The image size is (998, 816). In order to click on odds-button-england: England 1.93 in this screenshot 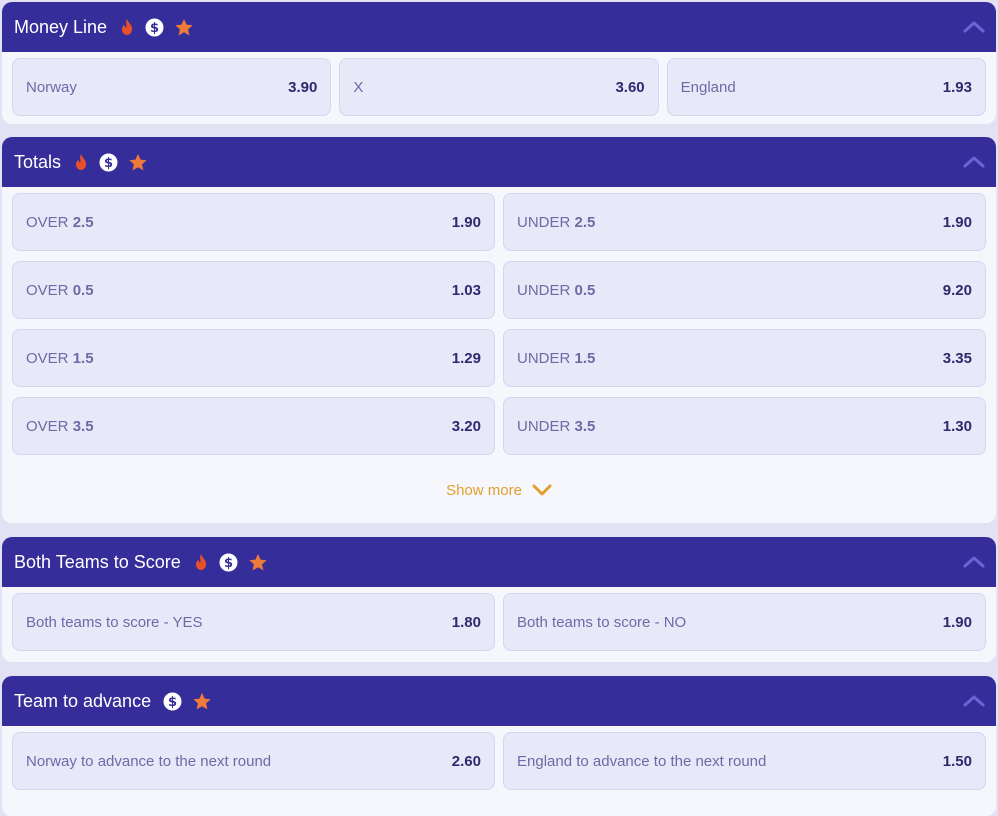, I will do `click(826, 87)`.